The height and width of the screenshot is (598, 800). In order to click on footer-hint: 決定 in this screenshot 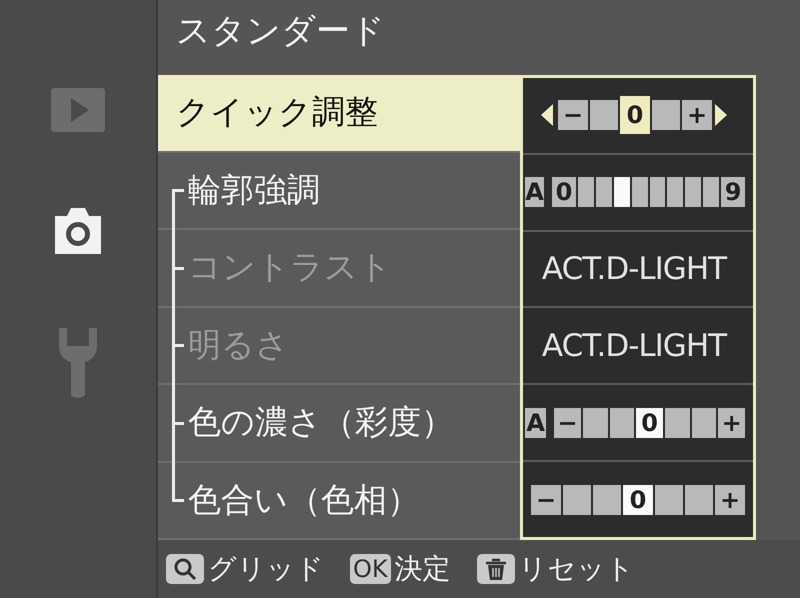, I will do `click(422, 569)`.